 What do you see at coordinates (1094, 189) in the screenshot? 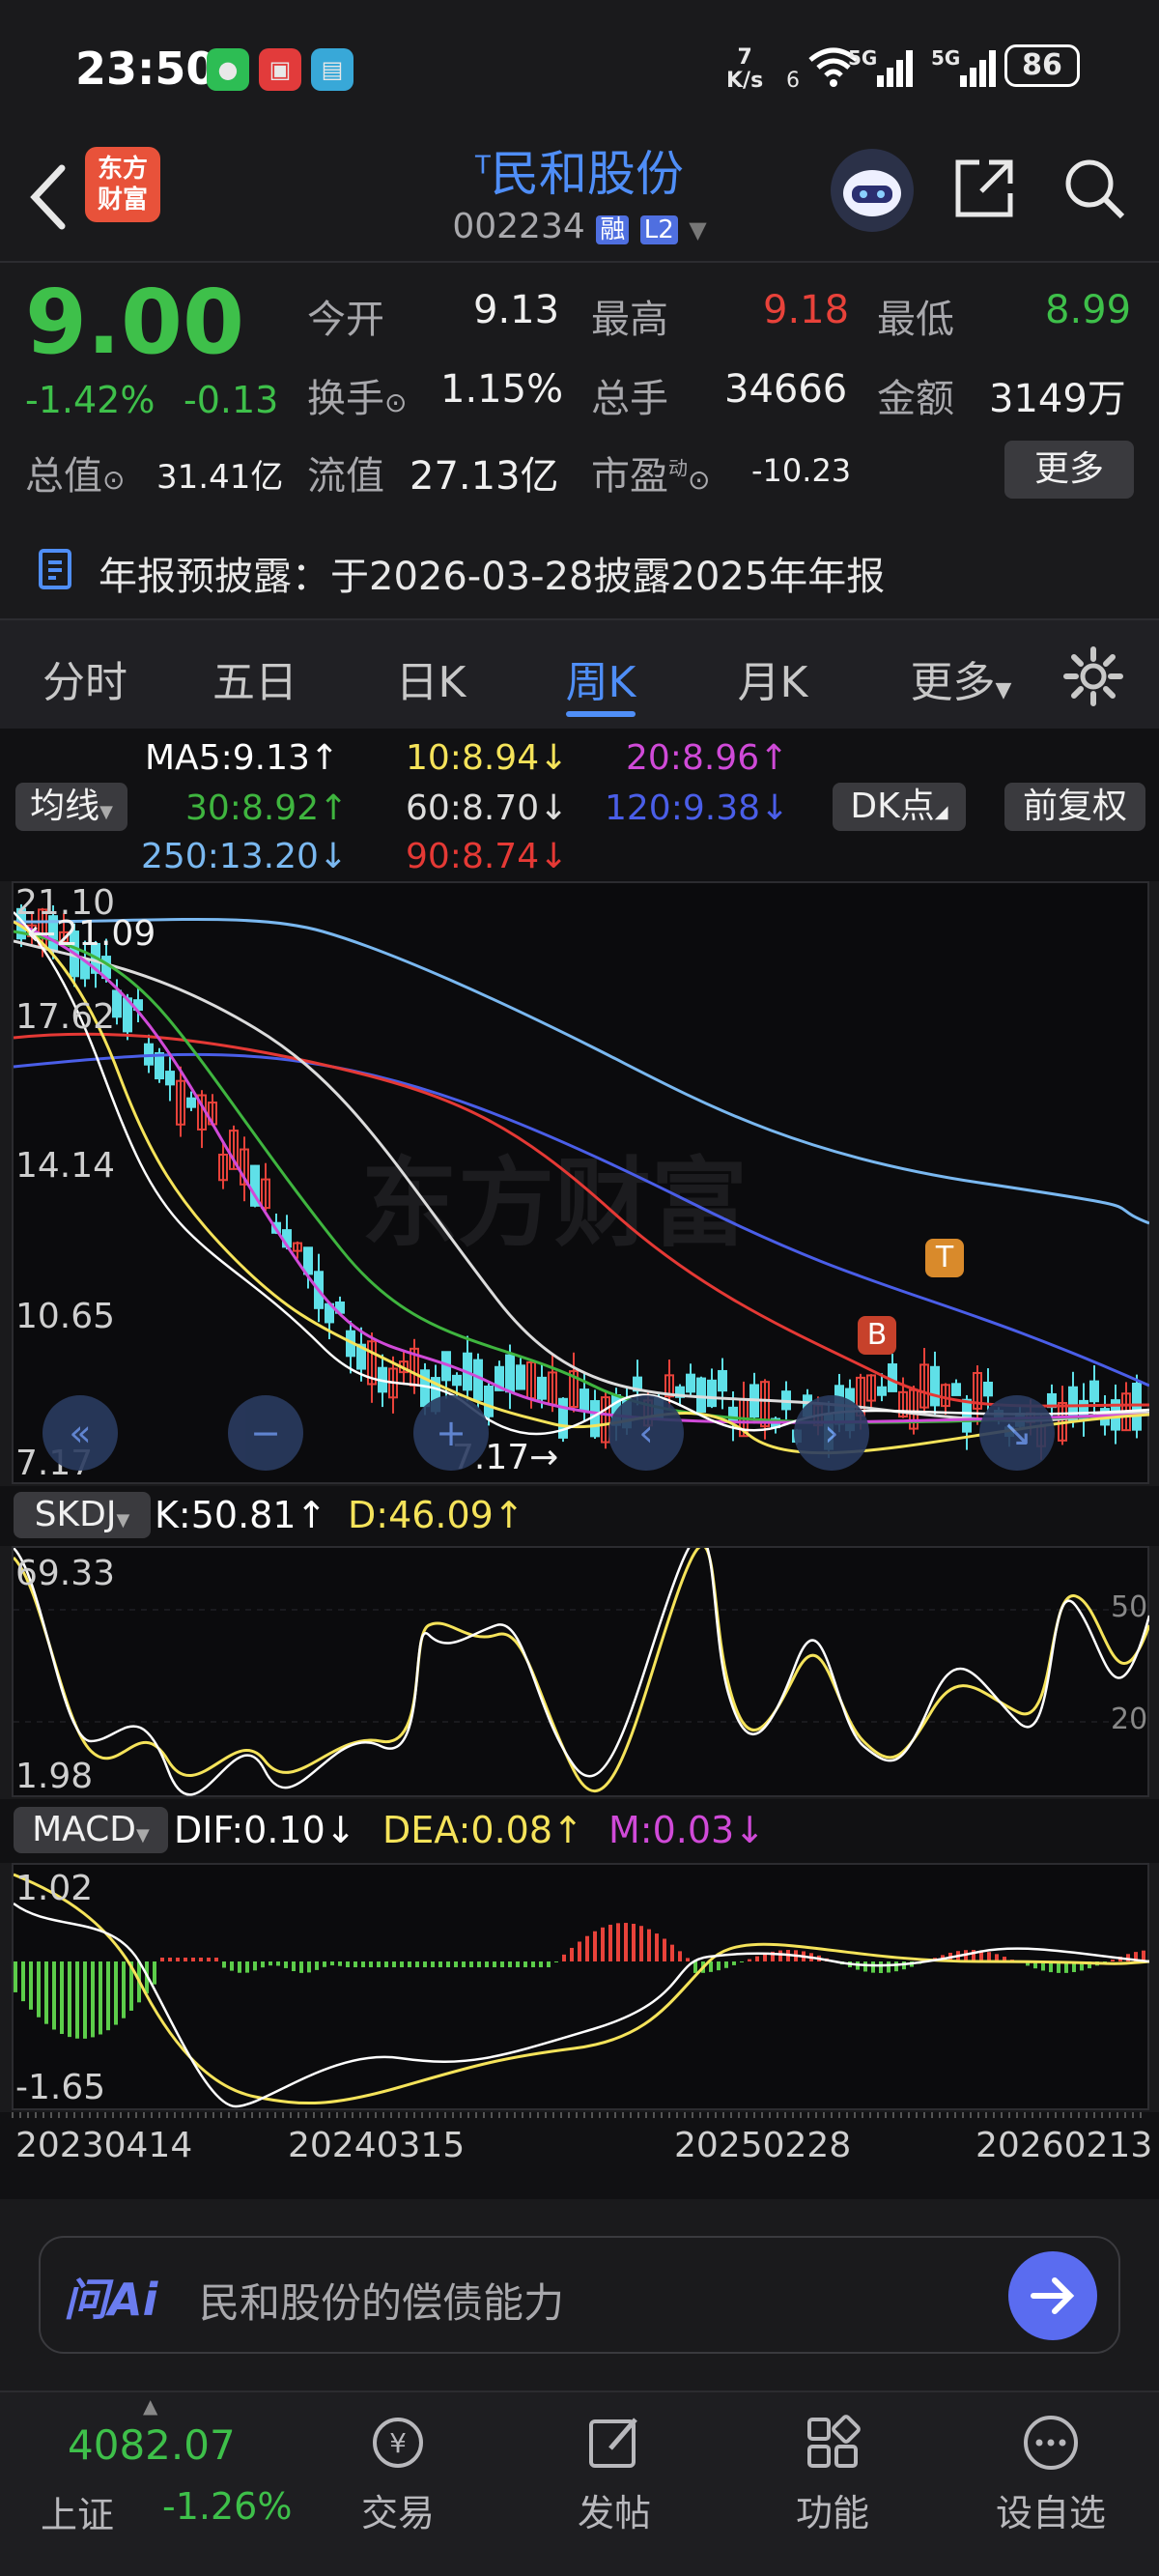
I see `search-button` at bounding box center [1094, 189].